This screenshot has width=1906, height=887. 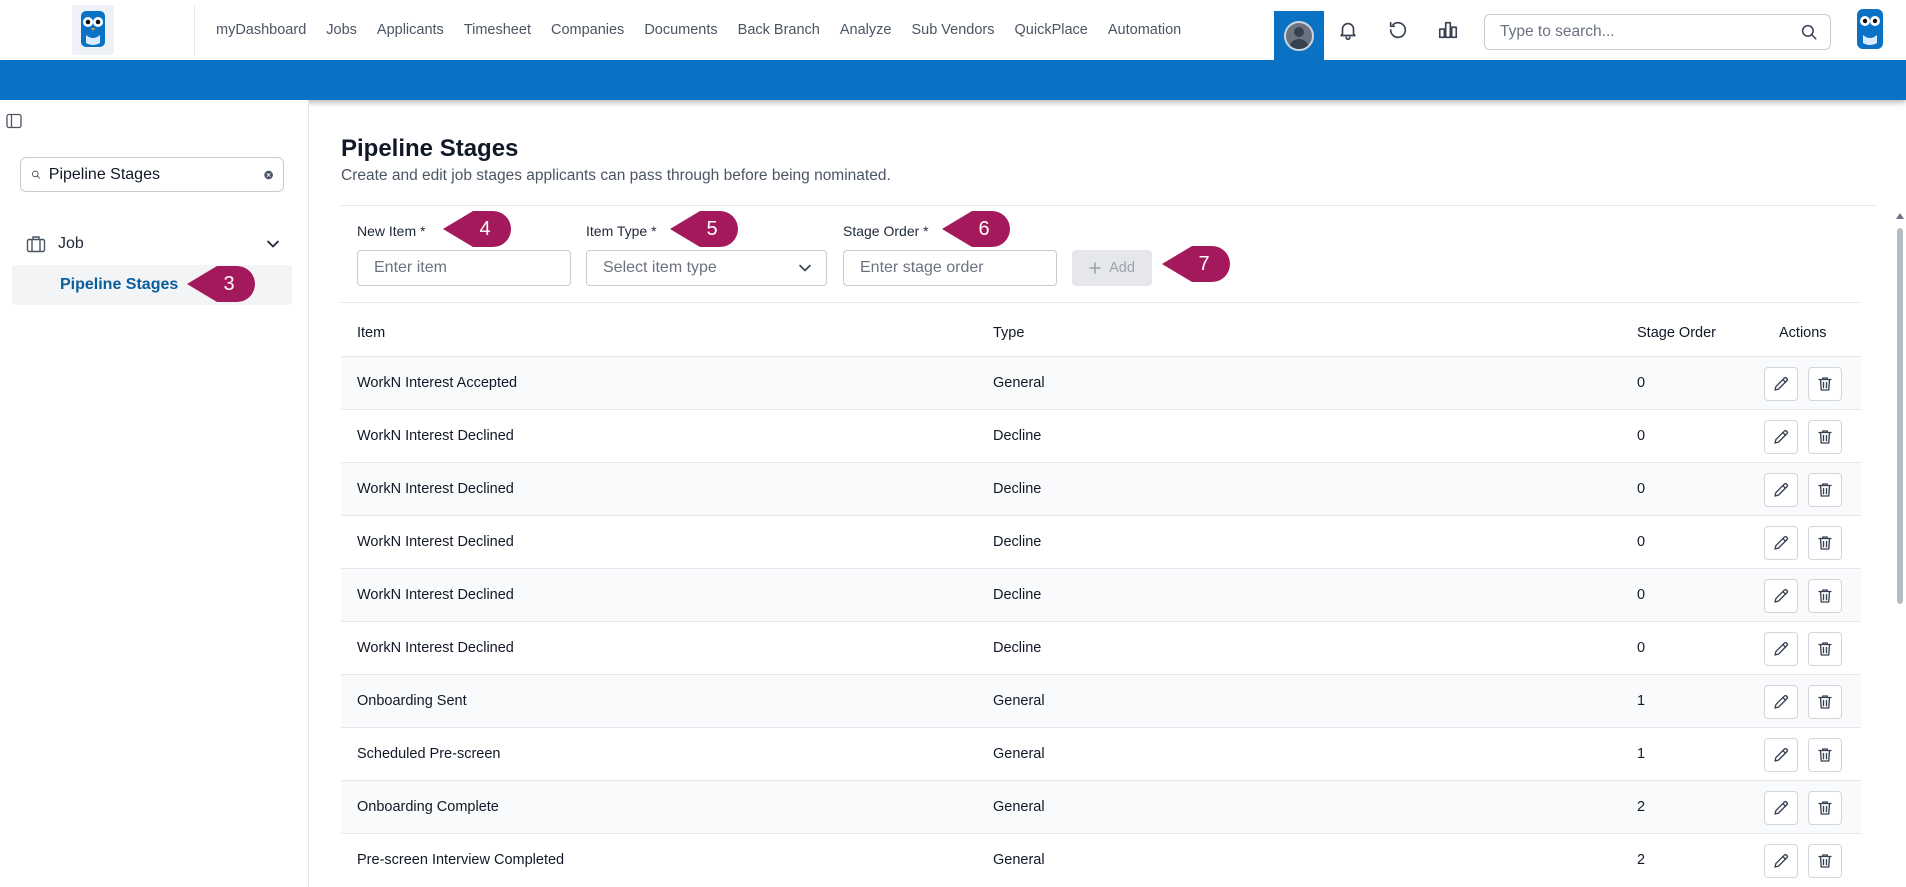 What do you see at coordinates (1101, 302) in the screenshot?
I see `divider` at bounding box center [1101, 302].